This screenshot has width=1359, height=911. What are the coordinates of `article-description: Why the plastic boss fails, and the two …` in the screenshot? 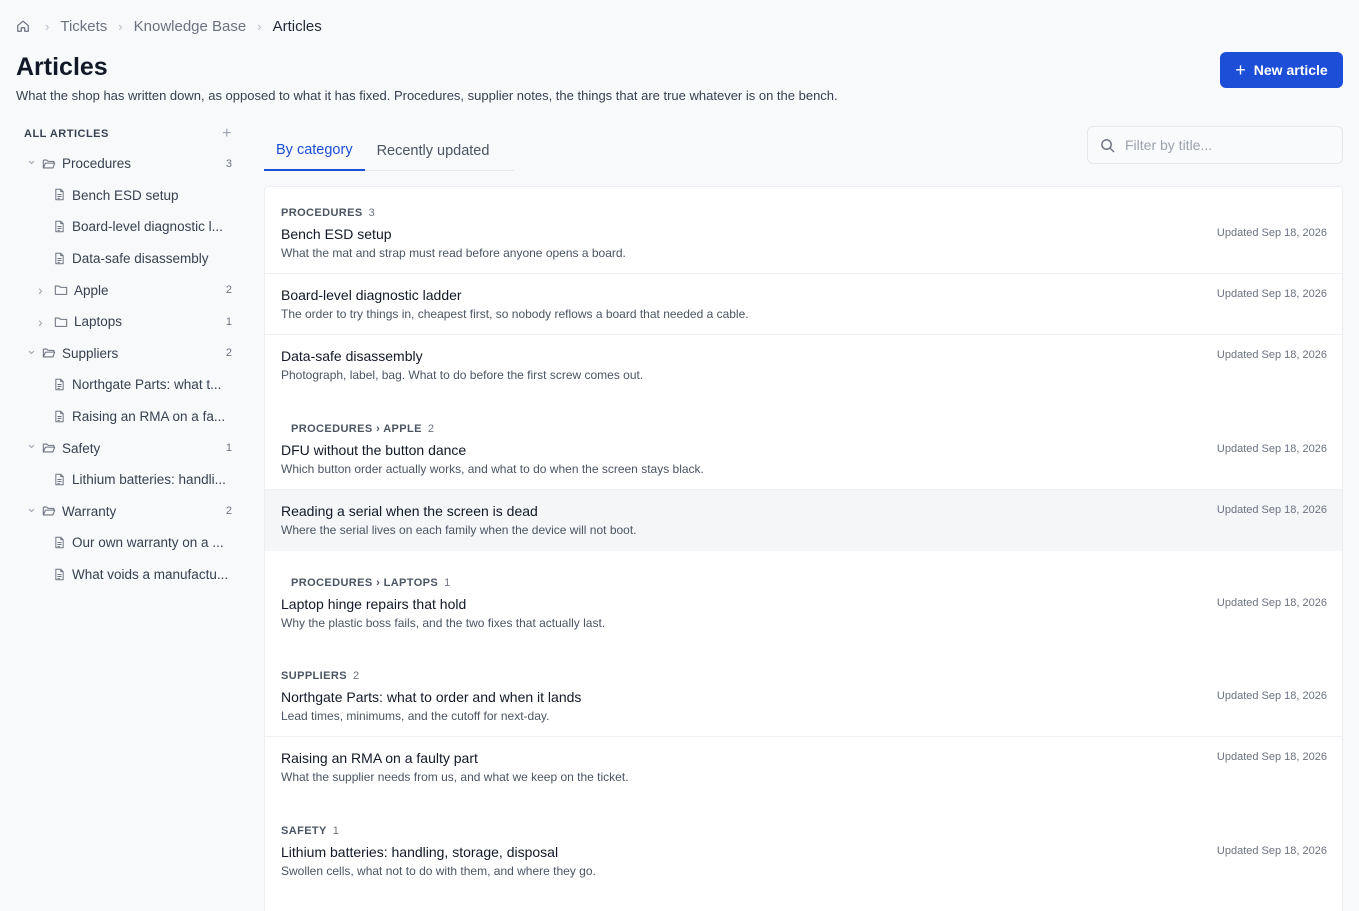 It's located at (443, 623).